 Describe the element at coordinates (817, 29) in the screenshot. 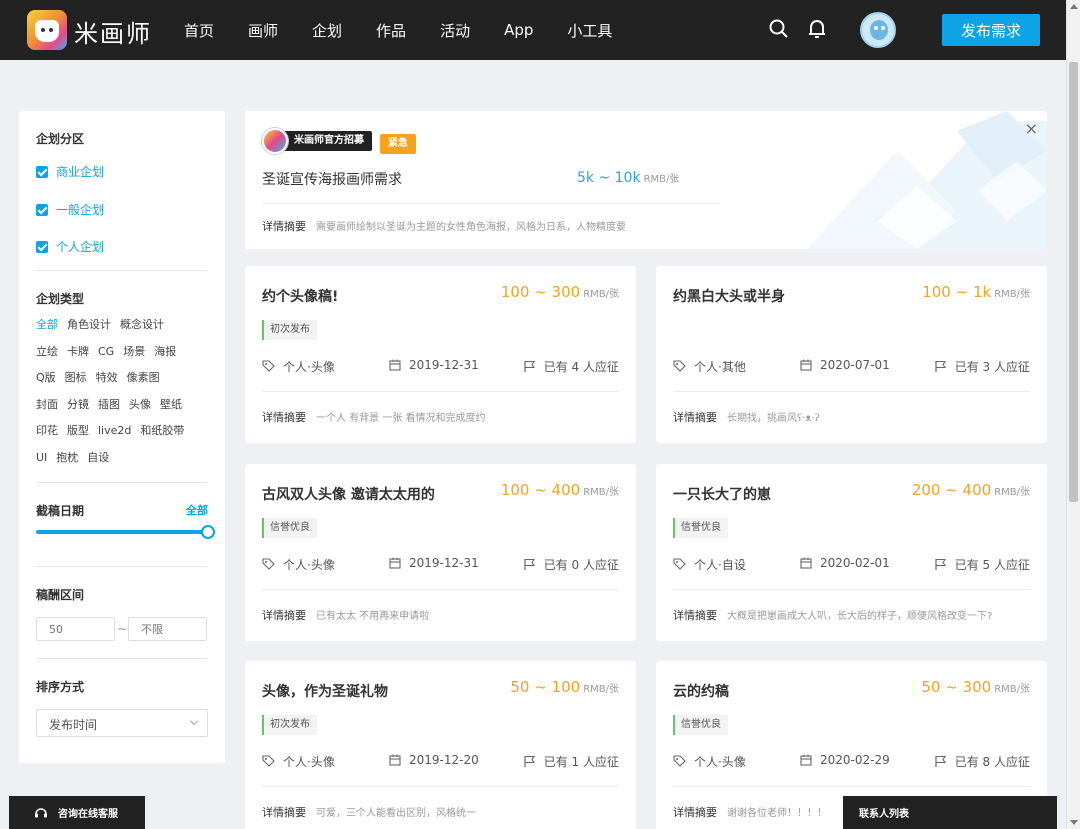

I see `notification-bell-icon` at that location.